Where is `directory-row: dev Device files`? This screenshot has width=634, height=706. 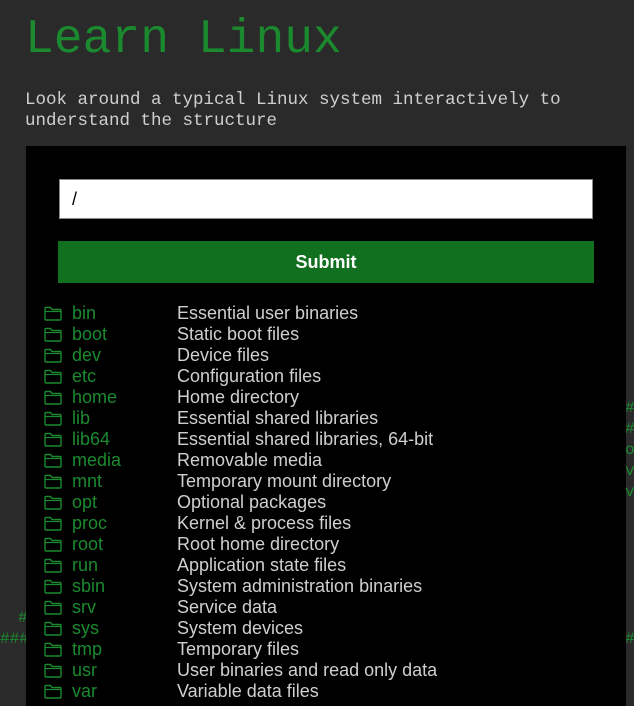
directory-row: dev Device files is located at coordinates (240, 355).